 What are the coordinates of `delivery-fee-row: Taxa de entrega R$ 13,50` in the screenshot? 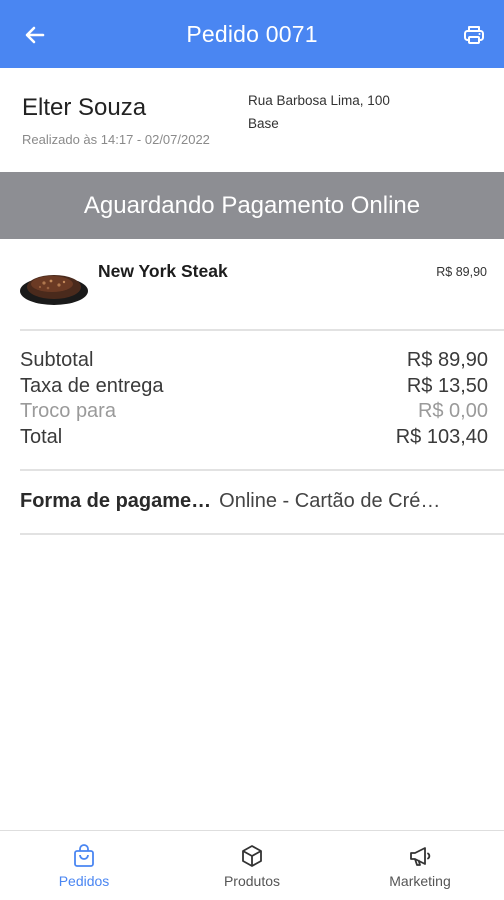 It's located at (254, 387).